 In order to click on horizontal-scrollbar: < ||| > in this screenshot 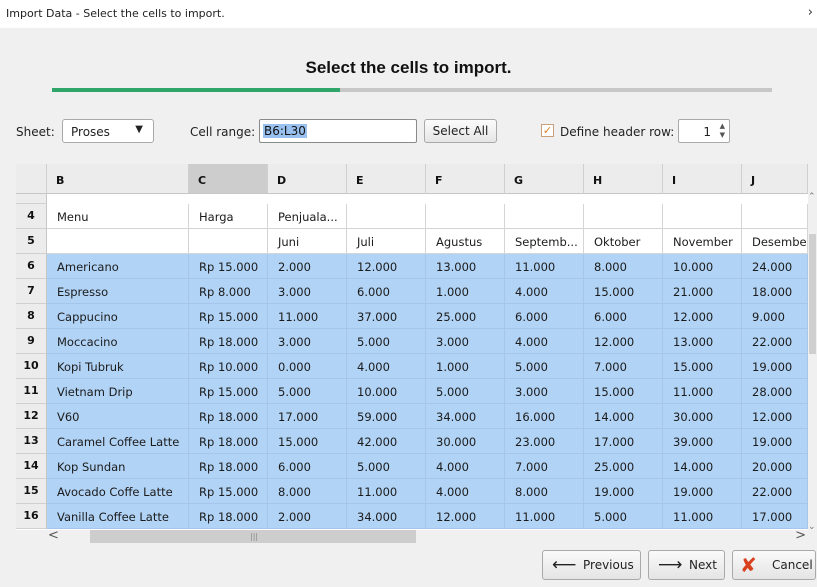, I will do `click(427, 536)`.